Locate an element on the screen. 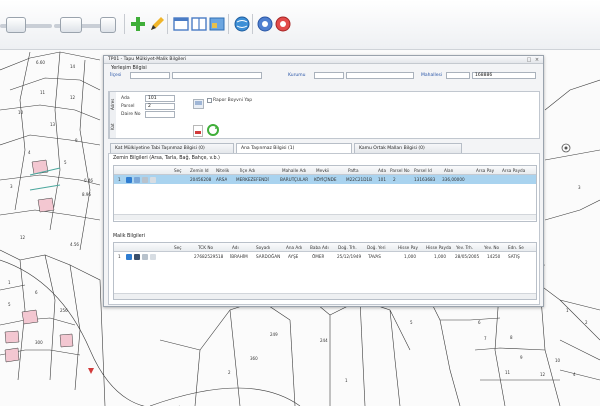 The height and width of the screenshot is (406, 600). col-header: Pafta is located at coordinates (353, 170).